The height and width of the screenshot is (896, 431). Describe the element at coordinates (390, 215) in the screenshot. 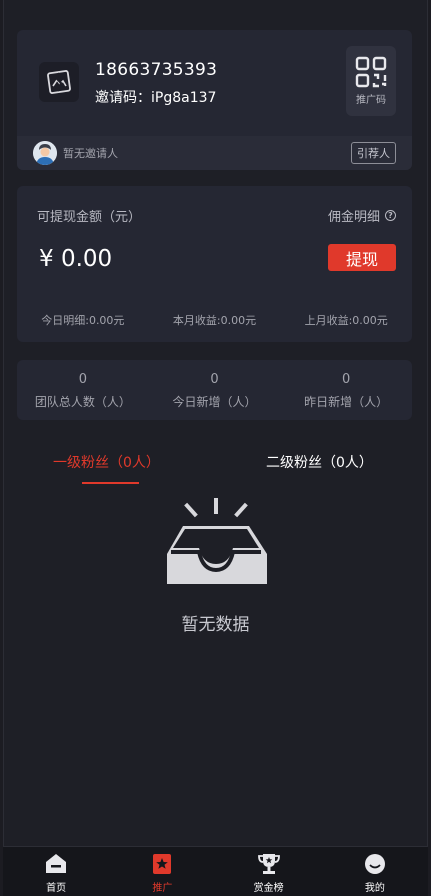

I see `question-icon: ?` at that location.